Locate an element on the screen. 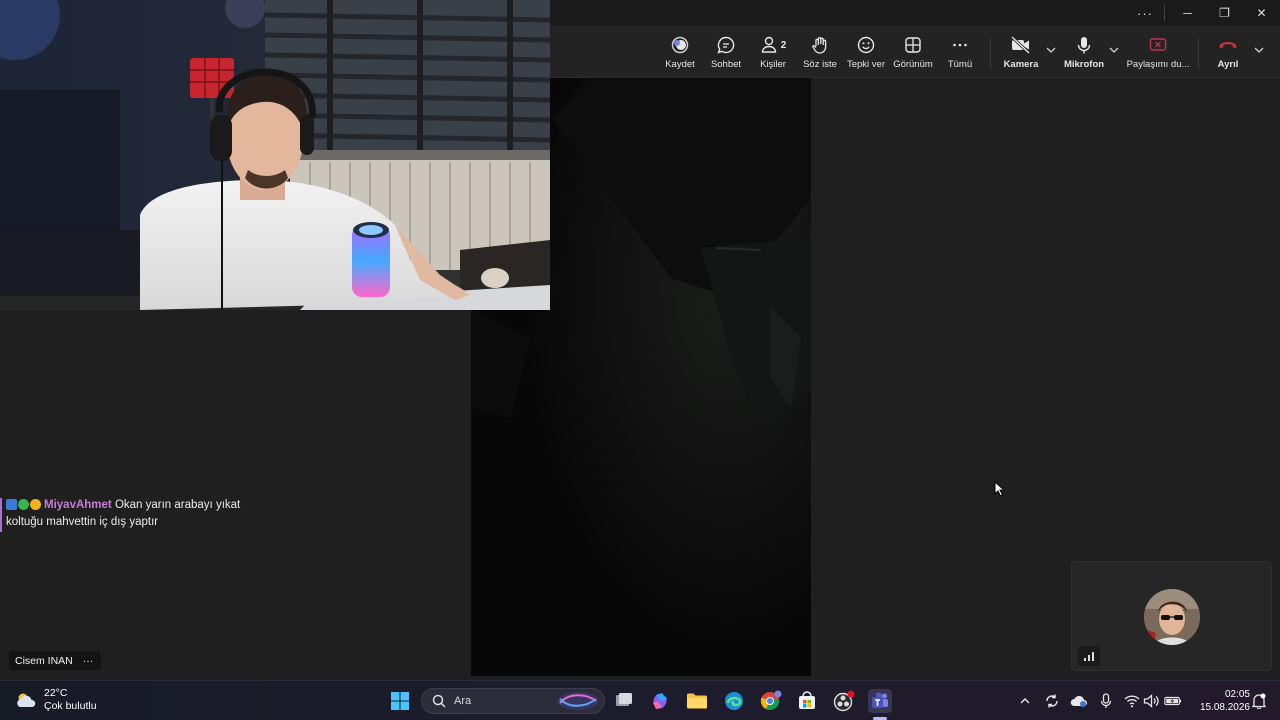 The height and width of the screenshot is (720, 1280). wifi-icon is located at coordinates (1132, 701).